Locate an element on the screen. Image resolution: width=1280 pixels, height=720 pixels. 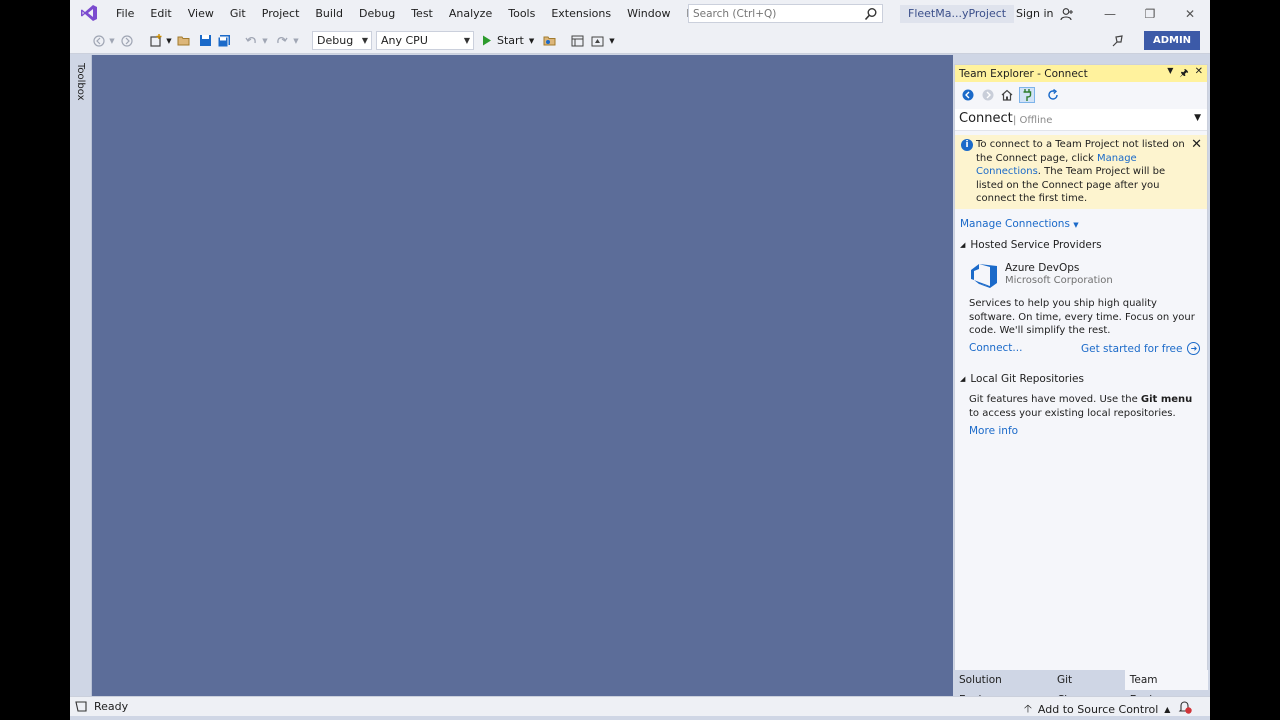
status-text: Ready is located at coordinates (111, 706).